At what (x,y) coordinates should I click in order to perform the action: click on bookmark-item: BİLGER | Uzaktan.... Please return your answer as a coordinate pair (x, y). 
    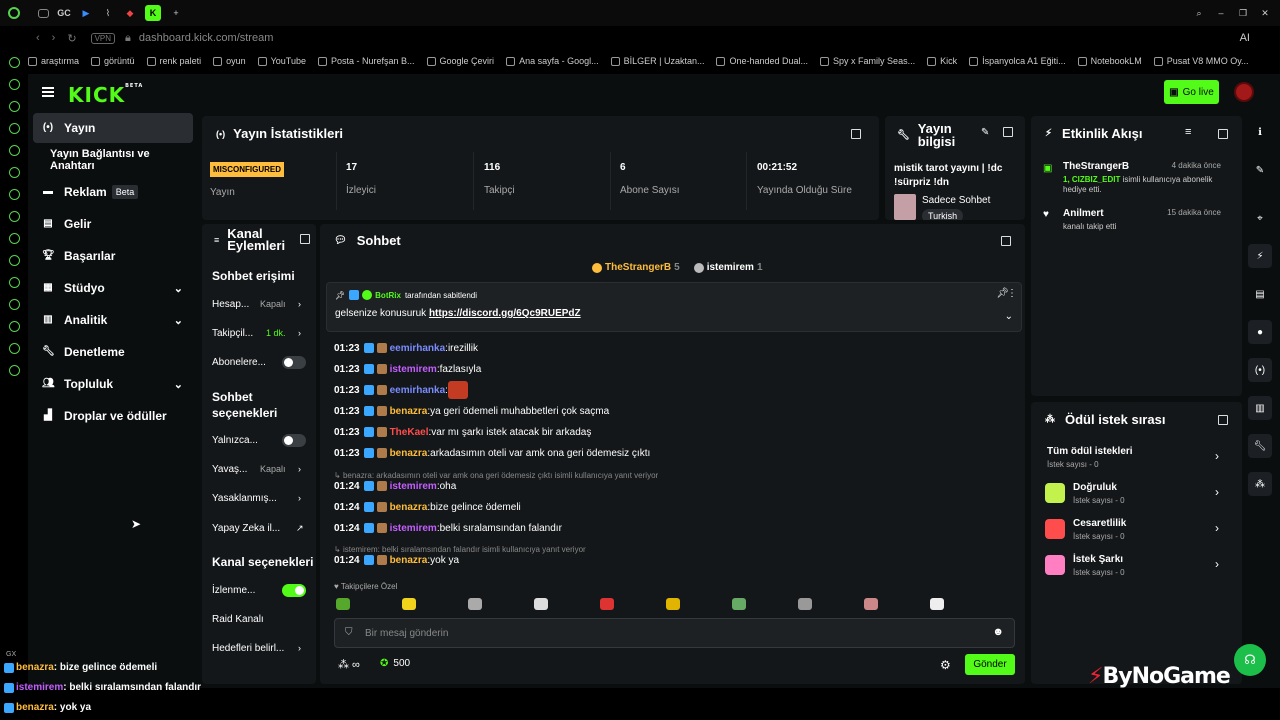
    Looking at the image, I should click on (657, 61).